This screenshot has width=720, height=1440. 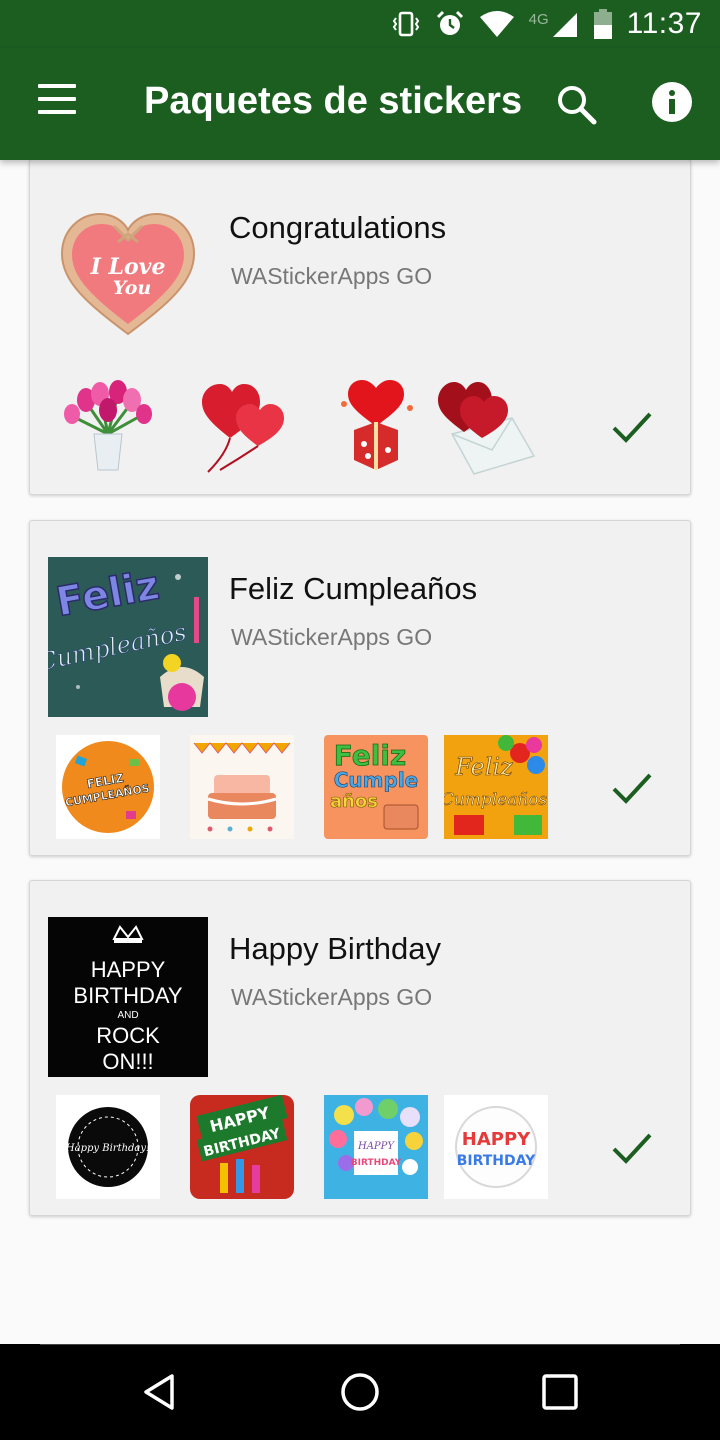 I want to click on app-bar: Paquetes de stickers, so click(x=360, y=104).